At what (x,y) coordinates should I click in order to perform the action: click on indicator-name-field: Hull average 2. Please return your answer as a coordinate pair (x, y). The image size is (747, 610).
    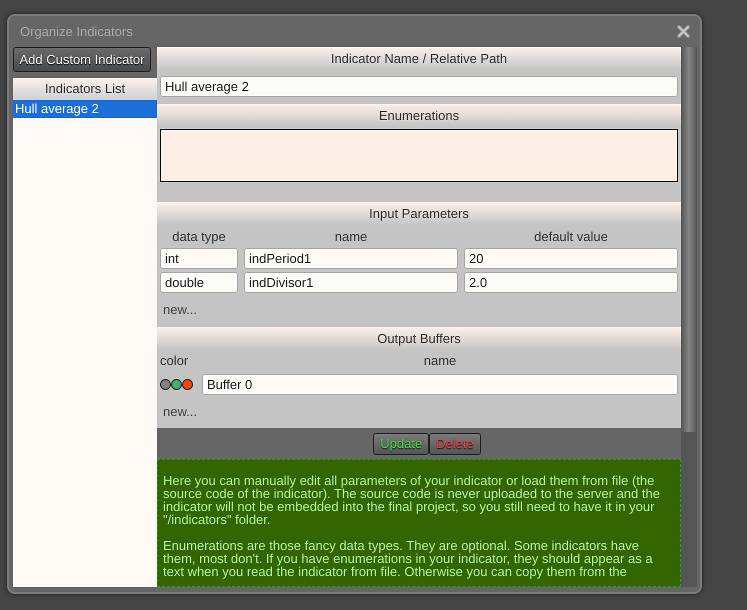
    Looking at the image, I should click on (419, 86).